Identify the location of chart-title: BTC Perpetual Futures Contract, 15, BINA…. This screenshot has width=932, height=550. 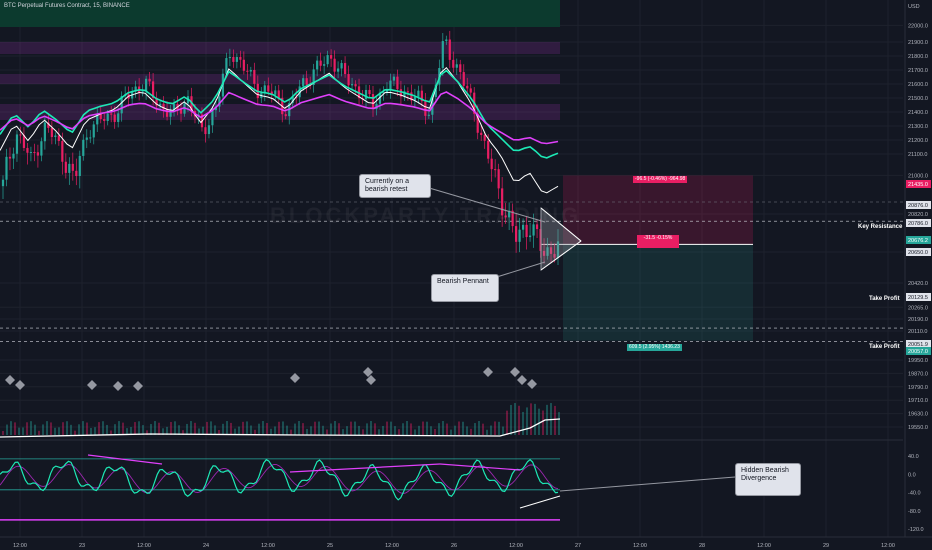
(67, 6).